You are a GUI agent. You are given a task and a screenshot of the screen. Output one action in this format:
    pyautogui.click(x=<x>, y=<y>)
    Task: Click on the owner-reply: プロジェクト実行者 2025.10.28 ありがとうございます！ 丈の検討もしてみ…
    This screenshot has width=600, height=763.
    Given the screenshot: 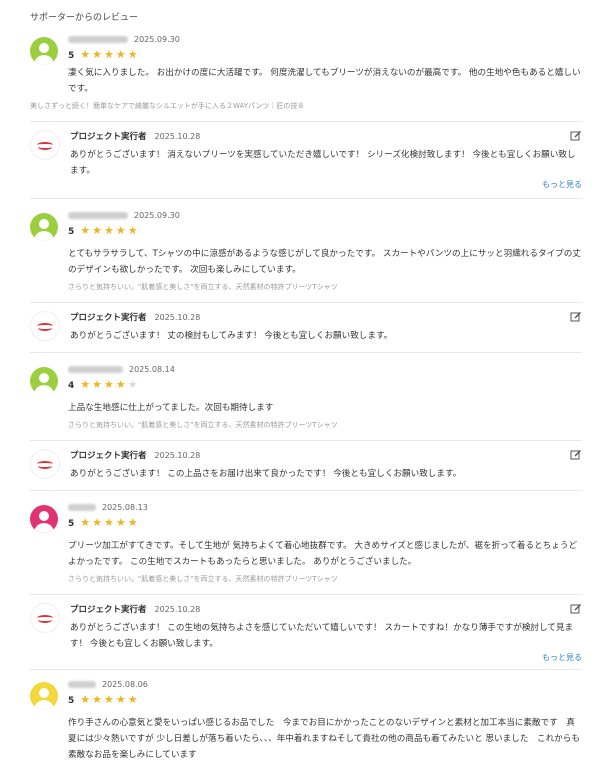 What is the action you would take?
    pyautogui.click(x=306, y=327)
    